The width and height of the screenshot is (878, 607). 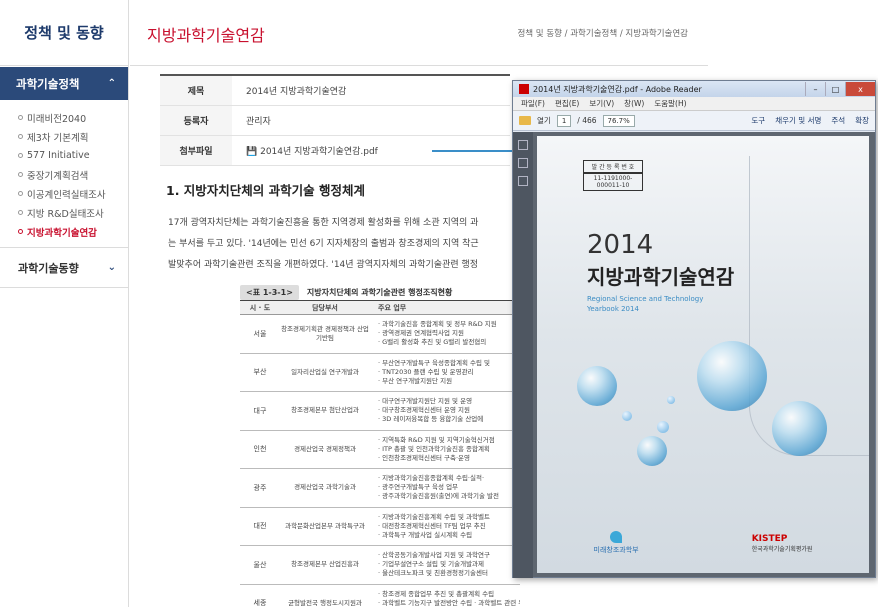 What do you see at coordinates (325, 410) in the screenshot?
I see `cell-department: 창조경제본부 첨단산업과` at bounding box center [325, 410].